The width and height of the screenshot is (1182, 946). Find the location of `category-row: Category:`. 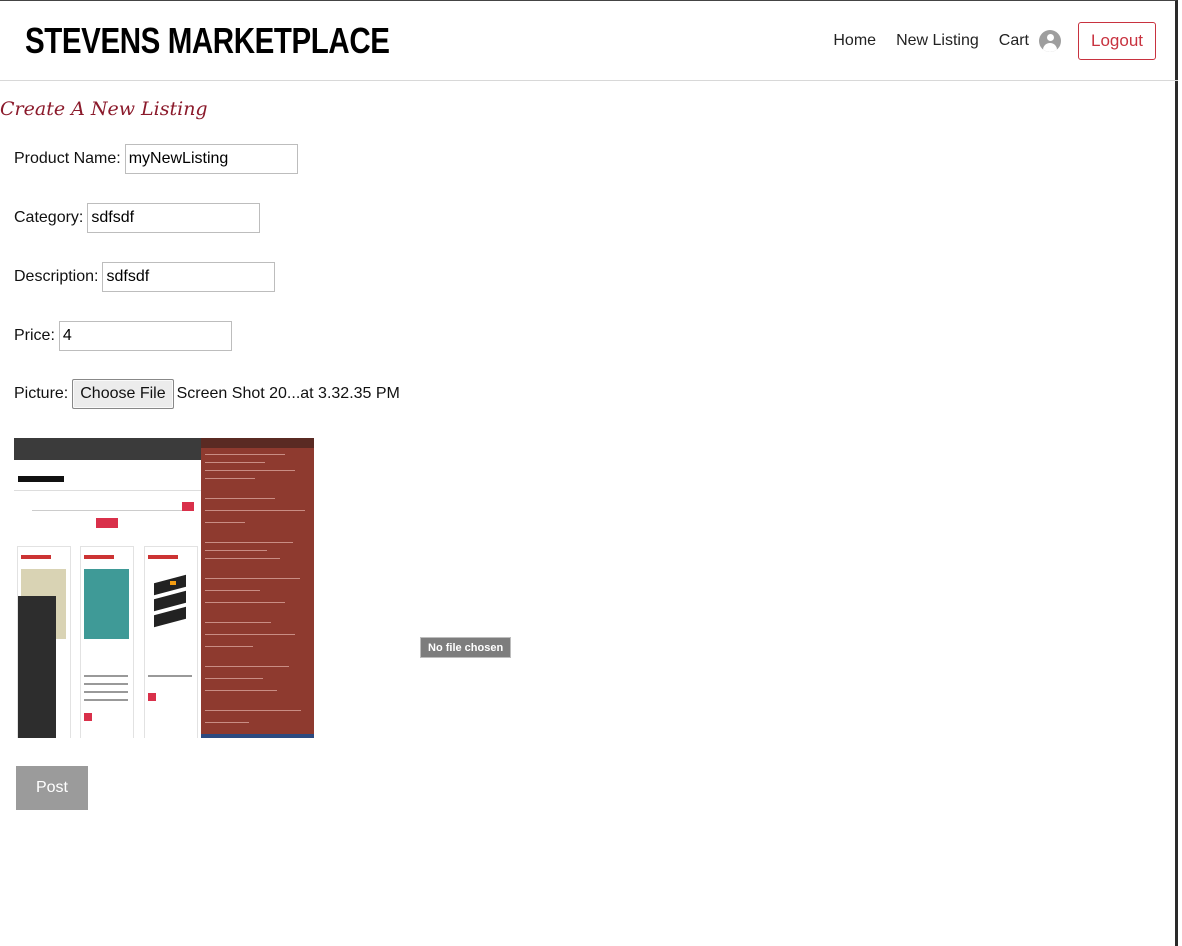

category-row: Category: is located at coordinates (137, 218).